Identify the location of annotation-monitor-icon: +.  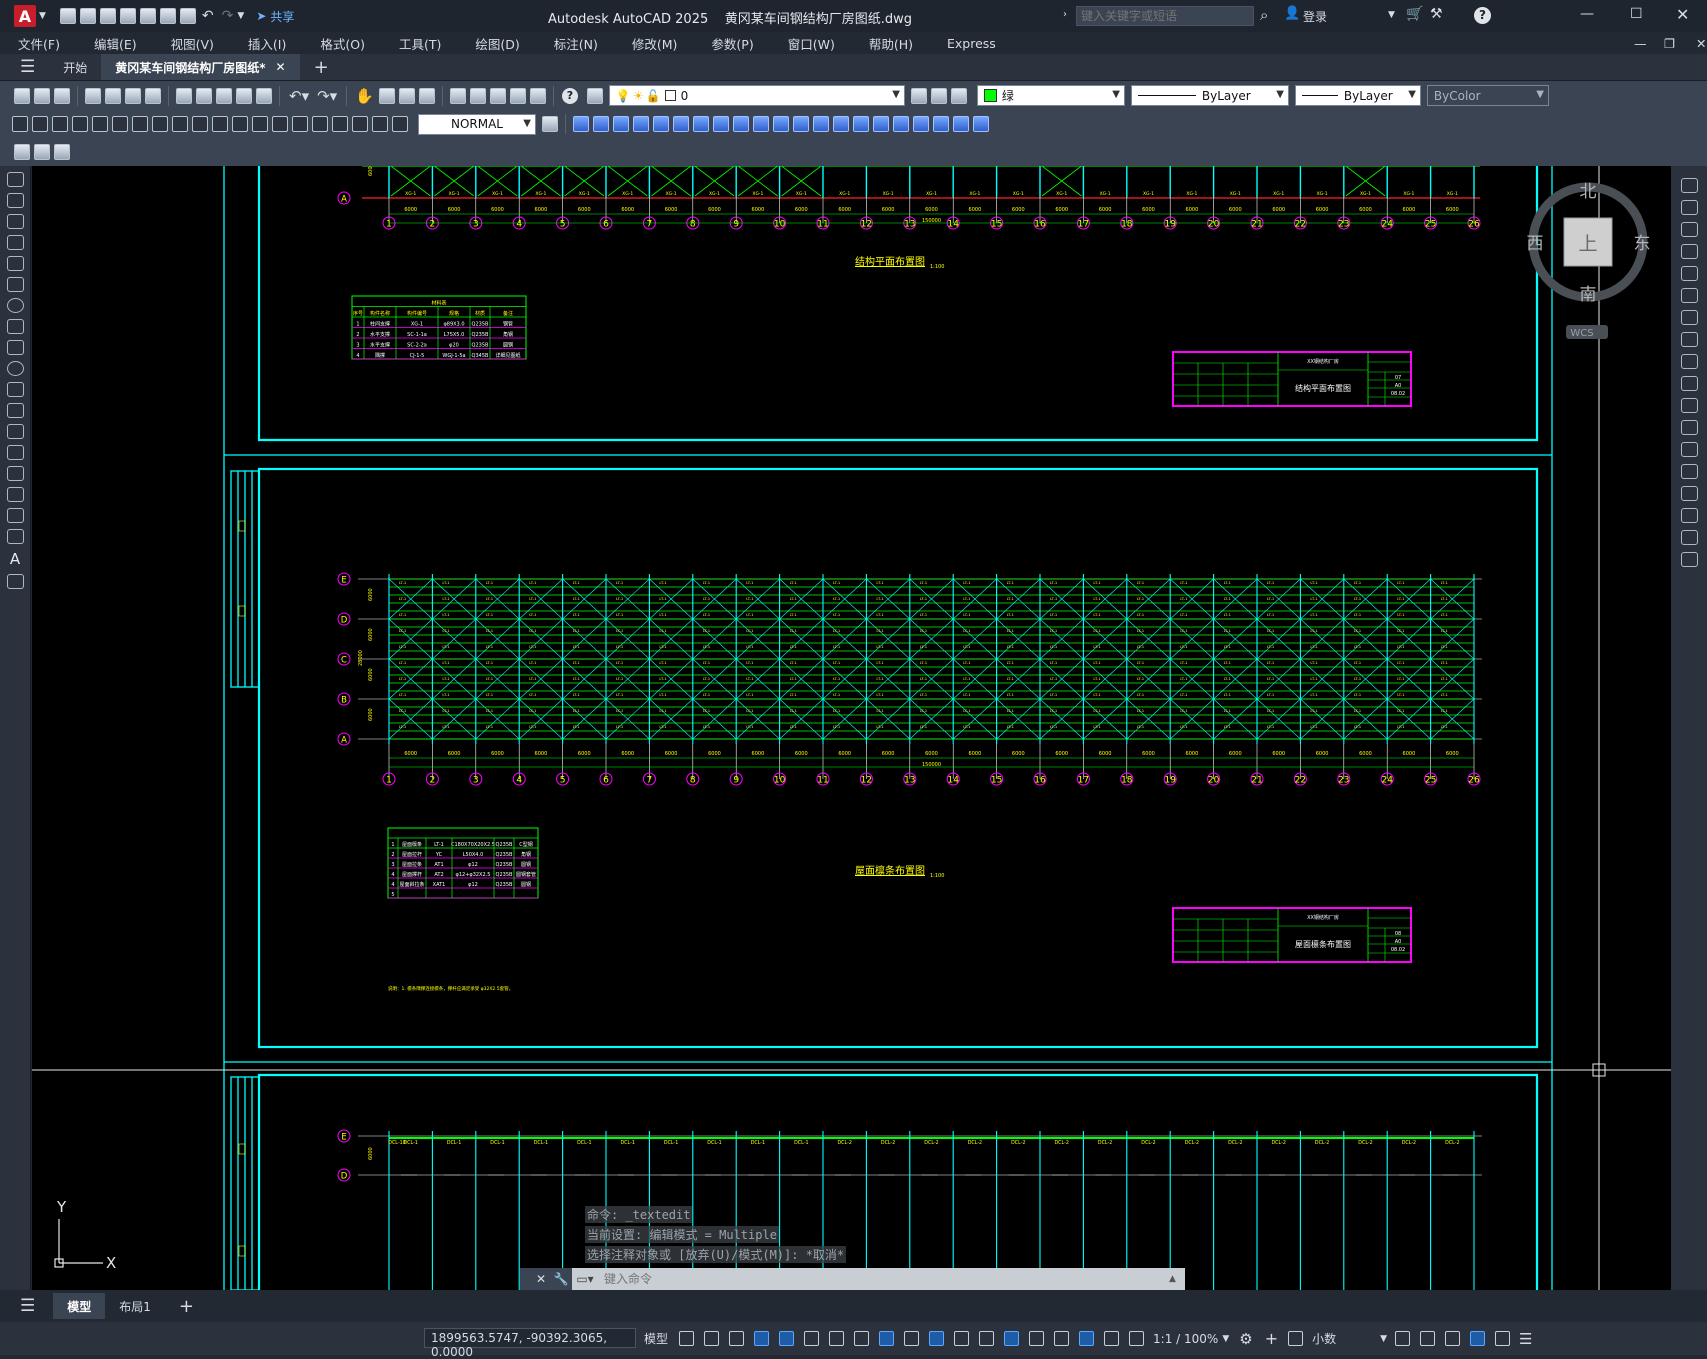
(1271, 1338).